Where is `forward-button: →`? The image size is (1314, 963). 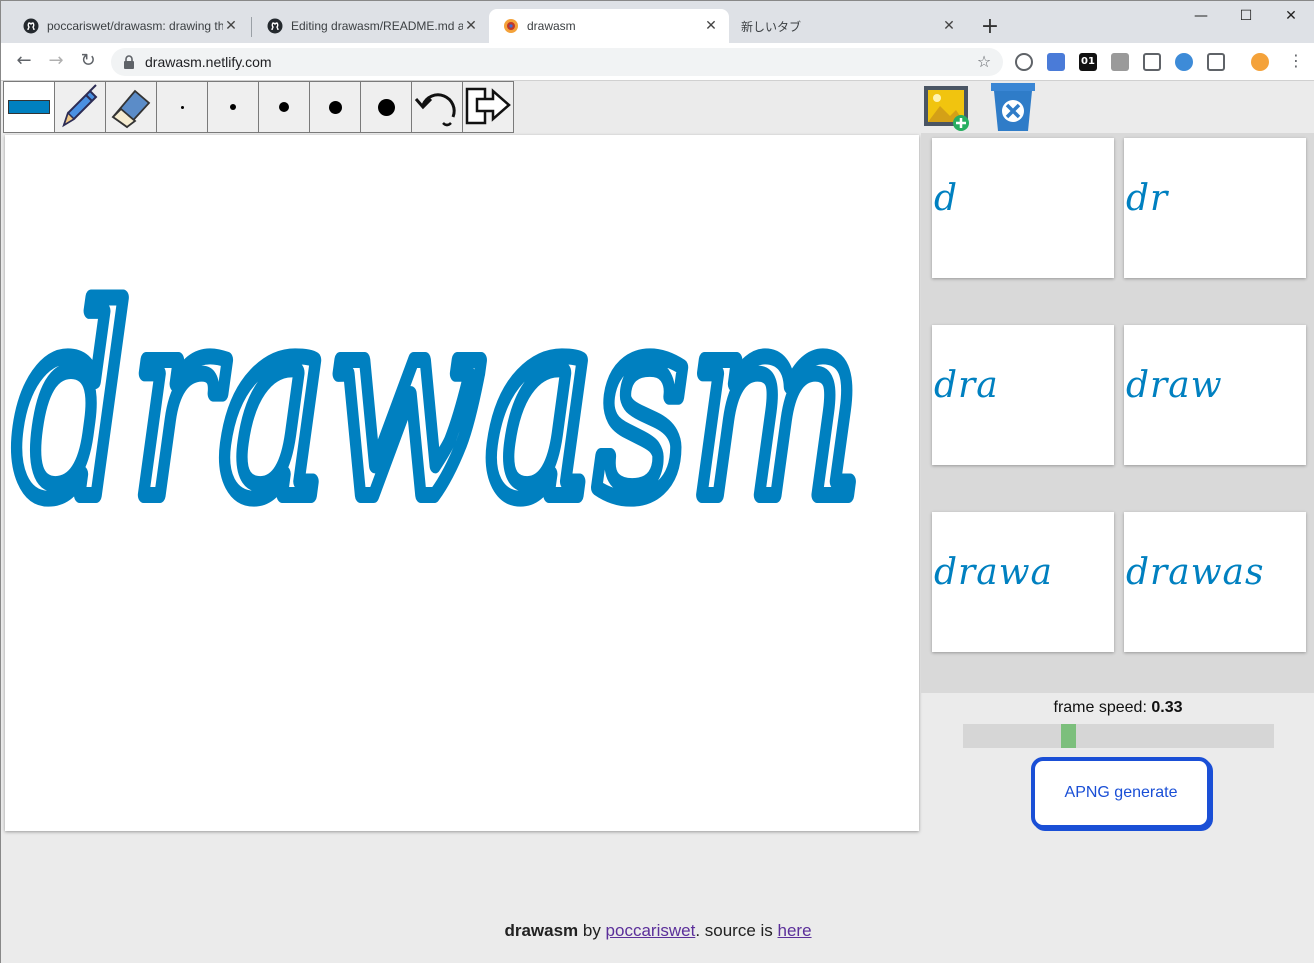
forward-button: → is located at coordinates (56, 62).